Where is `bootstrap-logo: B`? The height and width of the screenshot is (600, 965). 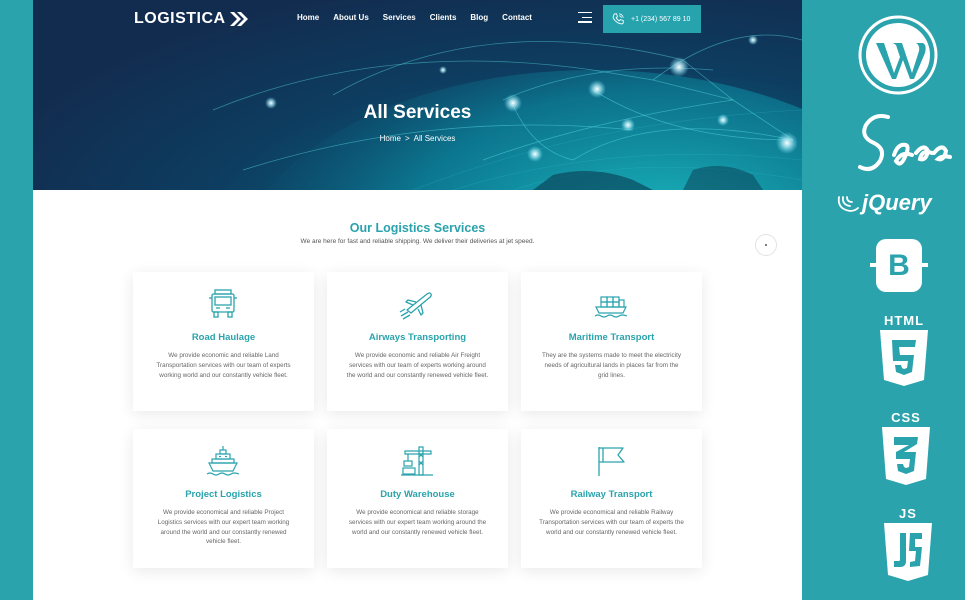
bootstrap-logo: B is located at coordinates (899, 265).